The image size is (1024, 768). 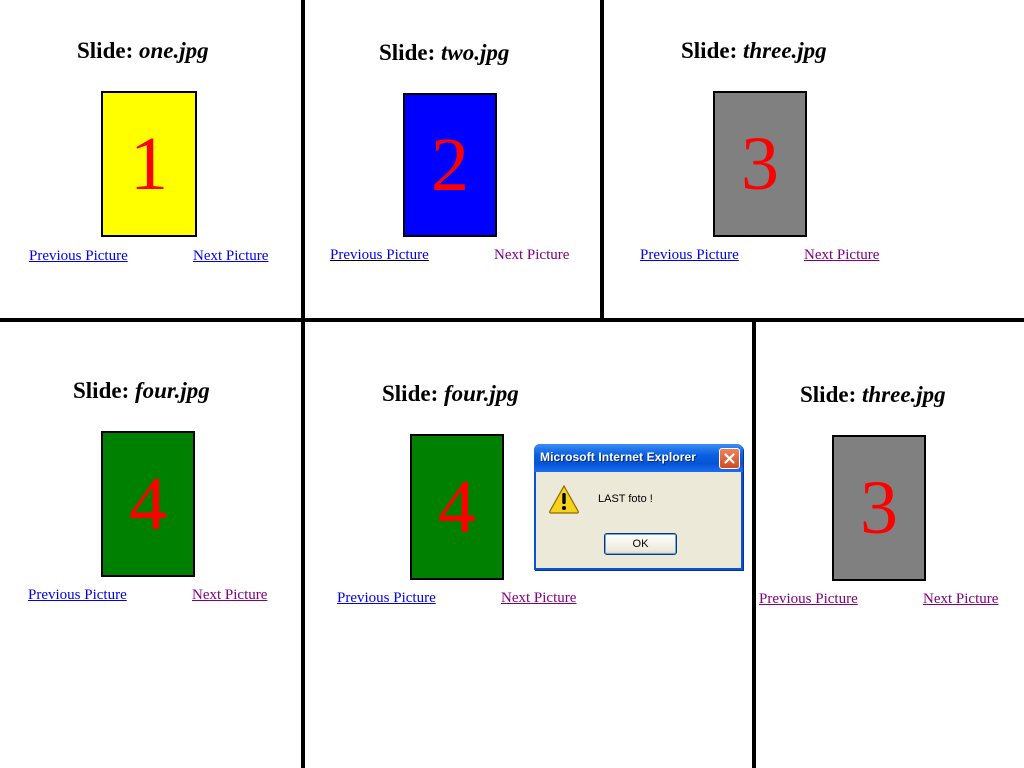 I want to click on close-button, so click(x=729, y=458).